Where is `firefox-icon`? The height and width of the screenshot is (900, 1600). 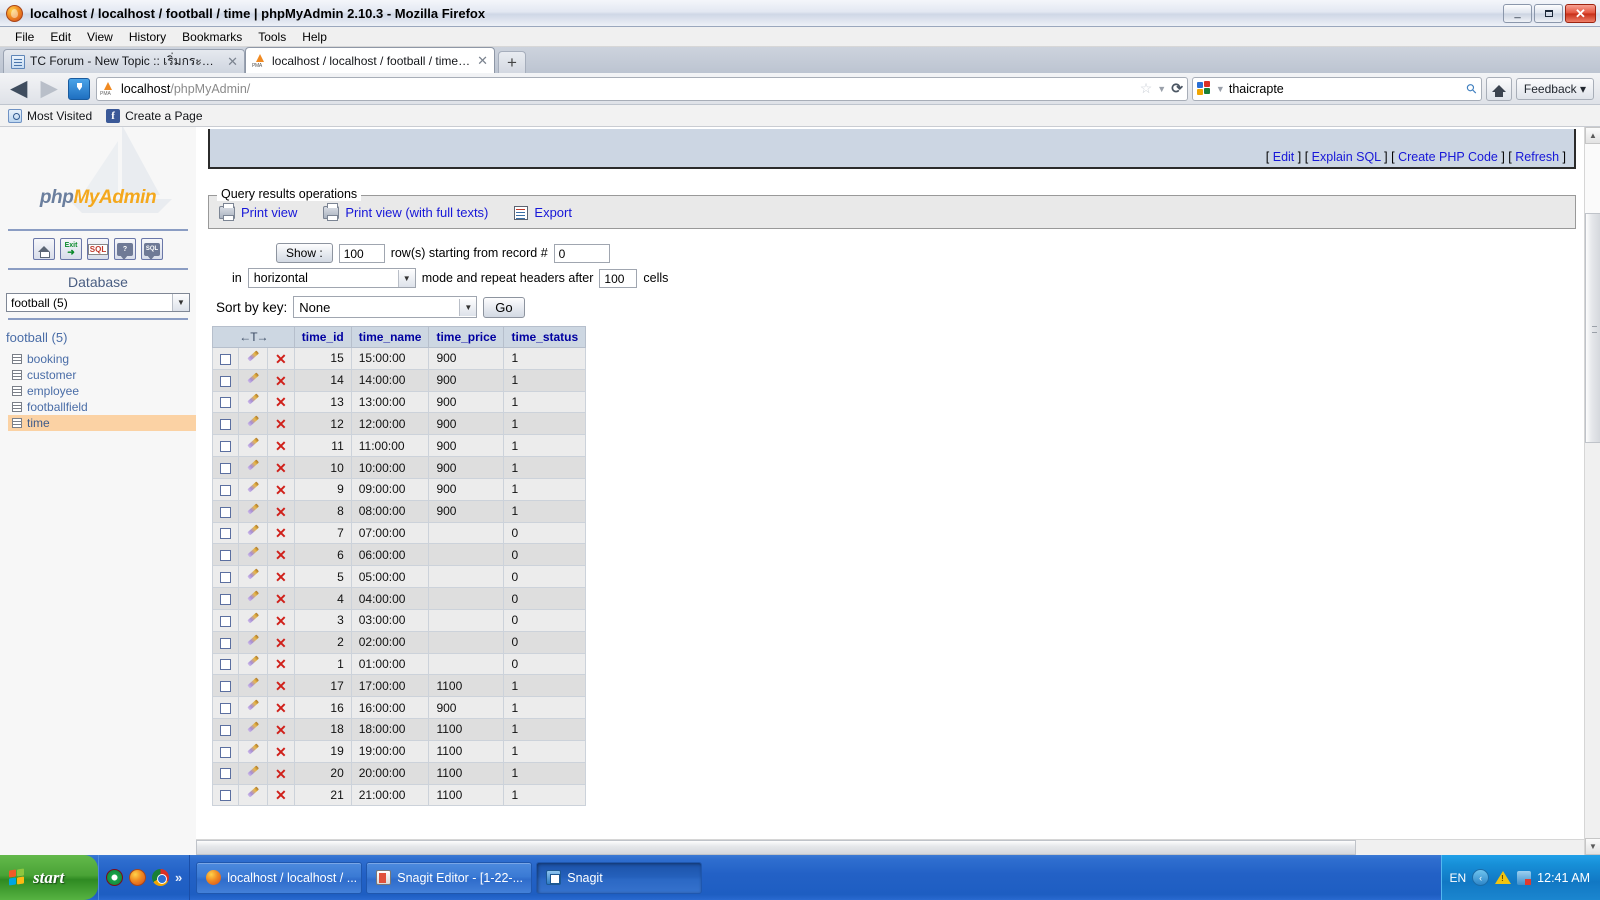 firefox-icon is located at coordinates (137, 877).